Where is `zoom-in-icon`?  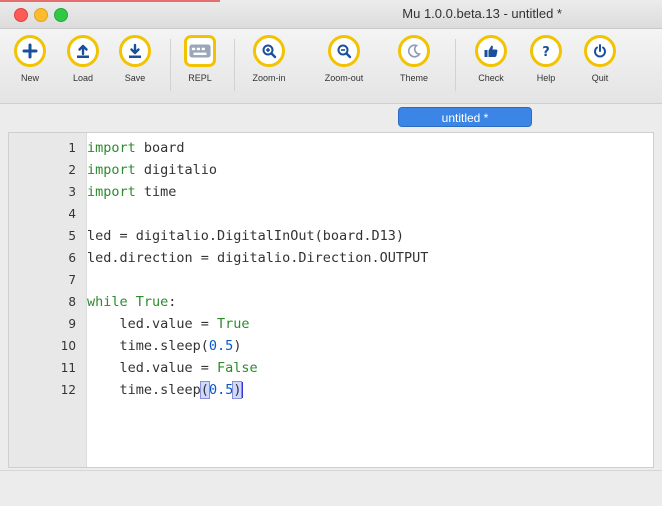 zoom-in-icon is located at coordinates (269, 51).